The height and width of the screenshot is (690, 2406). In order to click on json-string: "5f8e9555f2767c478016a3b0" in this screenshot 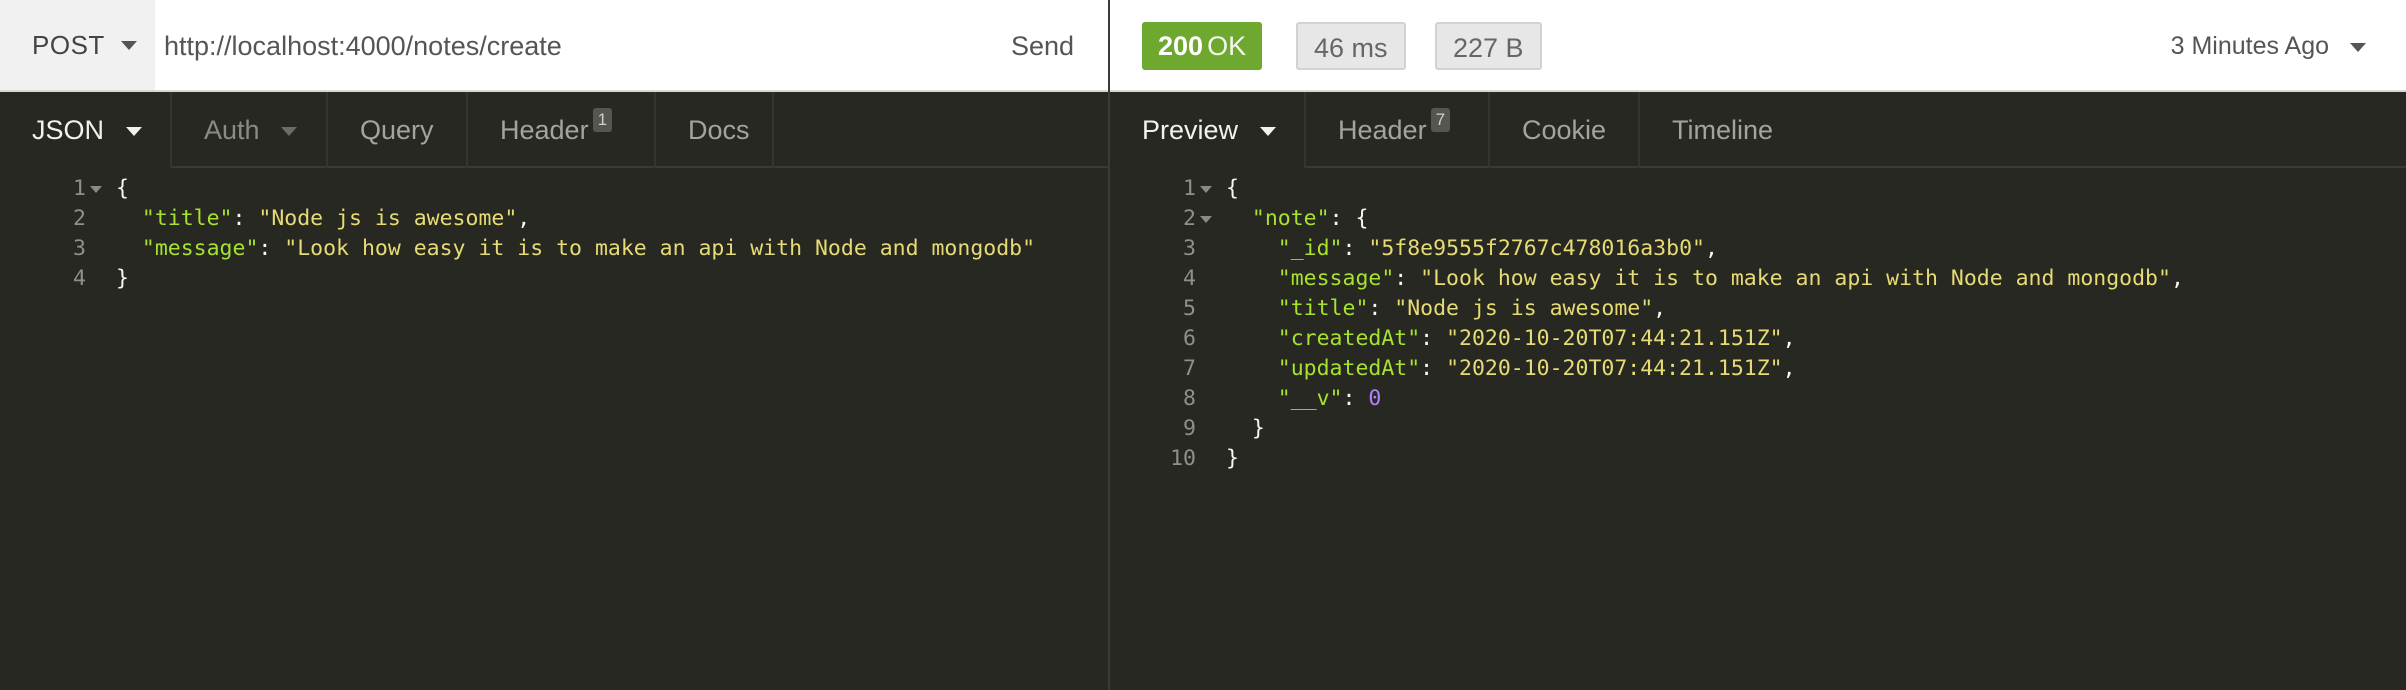, I will do `click(1536, 248)`.